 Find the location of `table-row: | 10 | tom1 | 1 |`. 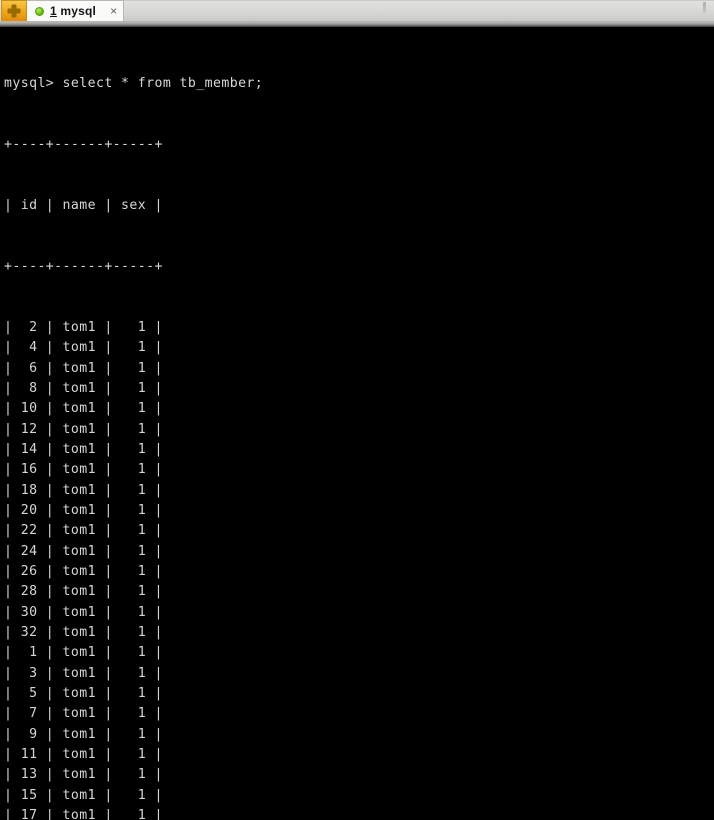

table-row: | 10 | tom1 | 1 | is located at coordinates (83, 409).